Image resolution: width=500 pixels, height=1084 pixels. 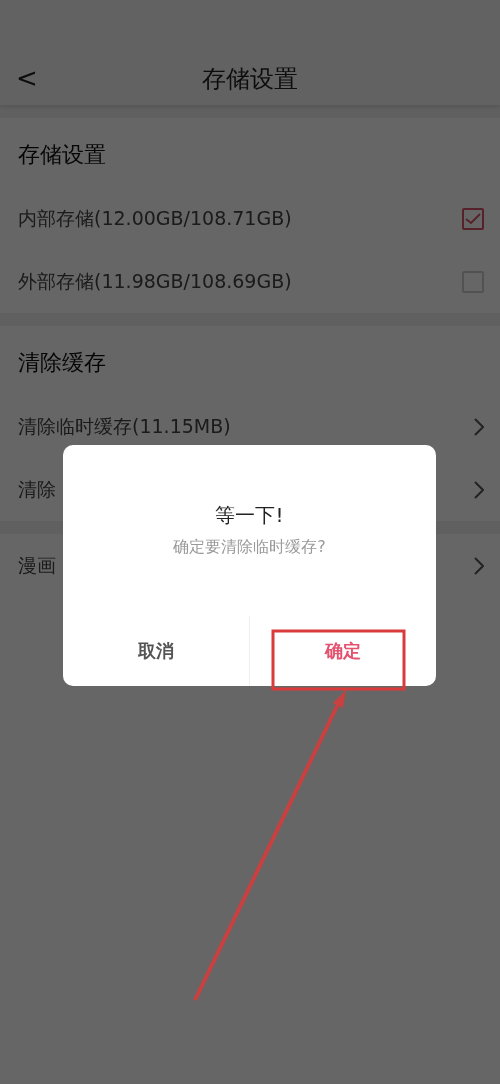 I want to click on page-title: 存储设置, so click(x=250, y=80).